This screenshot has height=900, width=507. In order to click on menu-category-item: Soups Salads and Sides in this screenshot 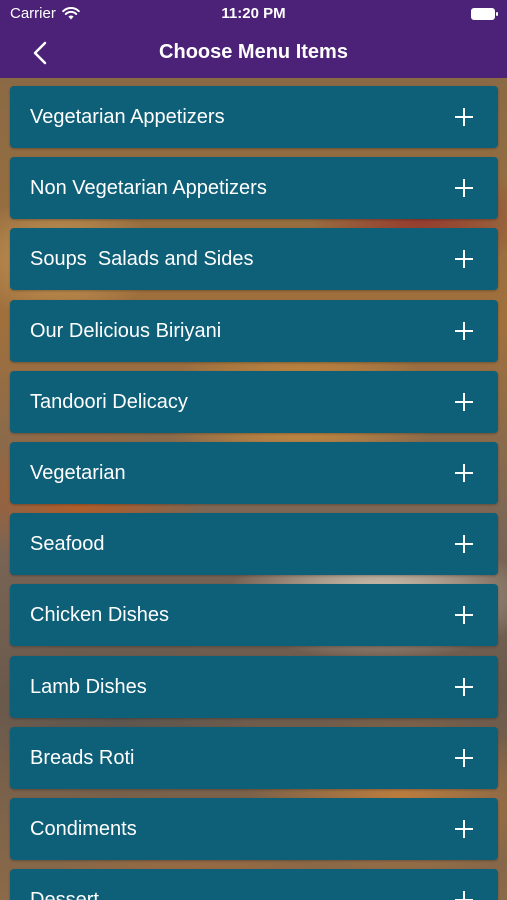, I will do `click(254, 259)`.